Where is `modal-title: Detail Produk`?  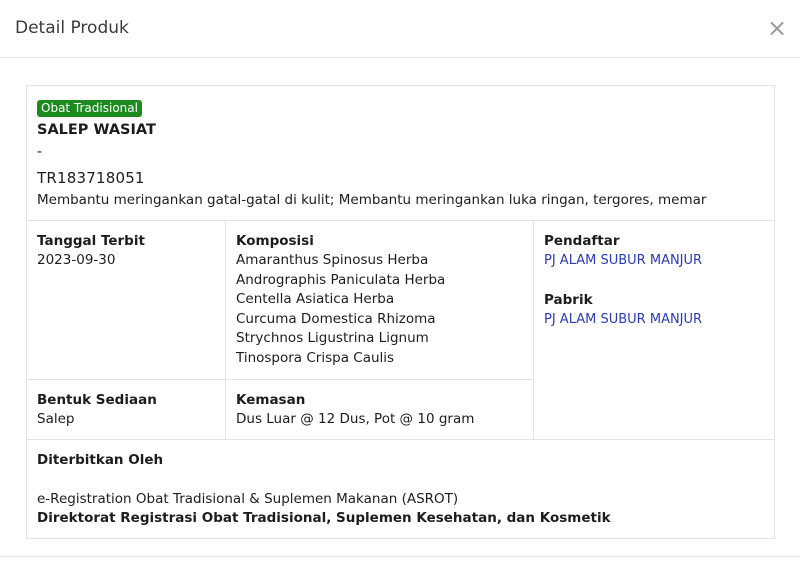 modal-title: Detail Produk is located at coordinates (72, 27).